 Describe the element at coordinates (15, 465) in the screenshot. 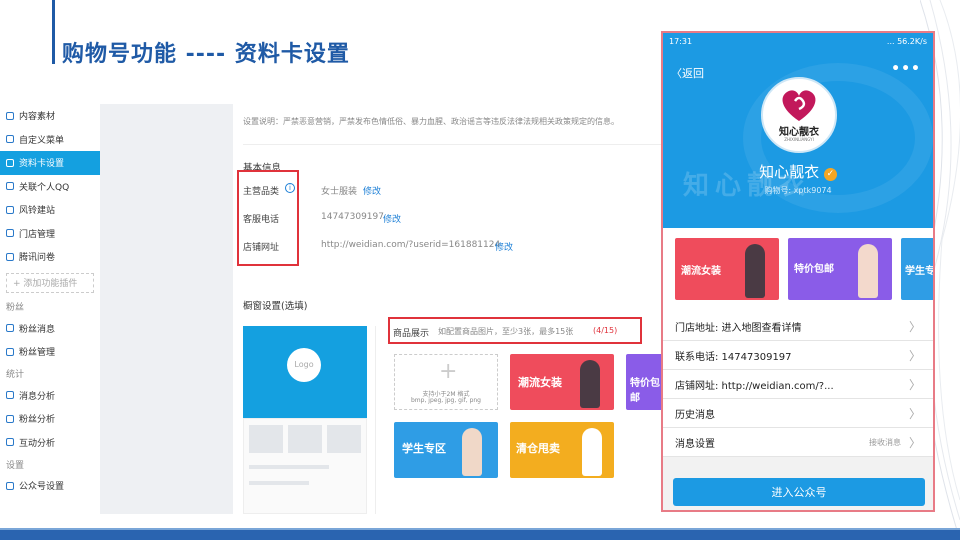

I see `sidebar-group-settings: 设置` at that location.